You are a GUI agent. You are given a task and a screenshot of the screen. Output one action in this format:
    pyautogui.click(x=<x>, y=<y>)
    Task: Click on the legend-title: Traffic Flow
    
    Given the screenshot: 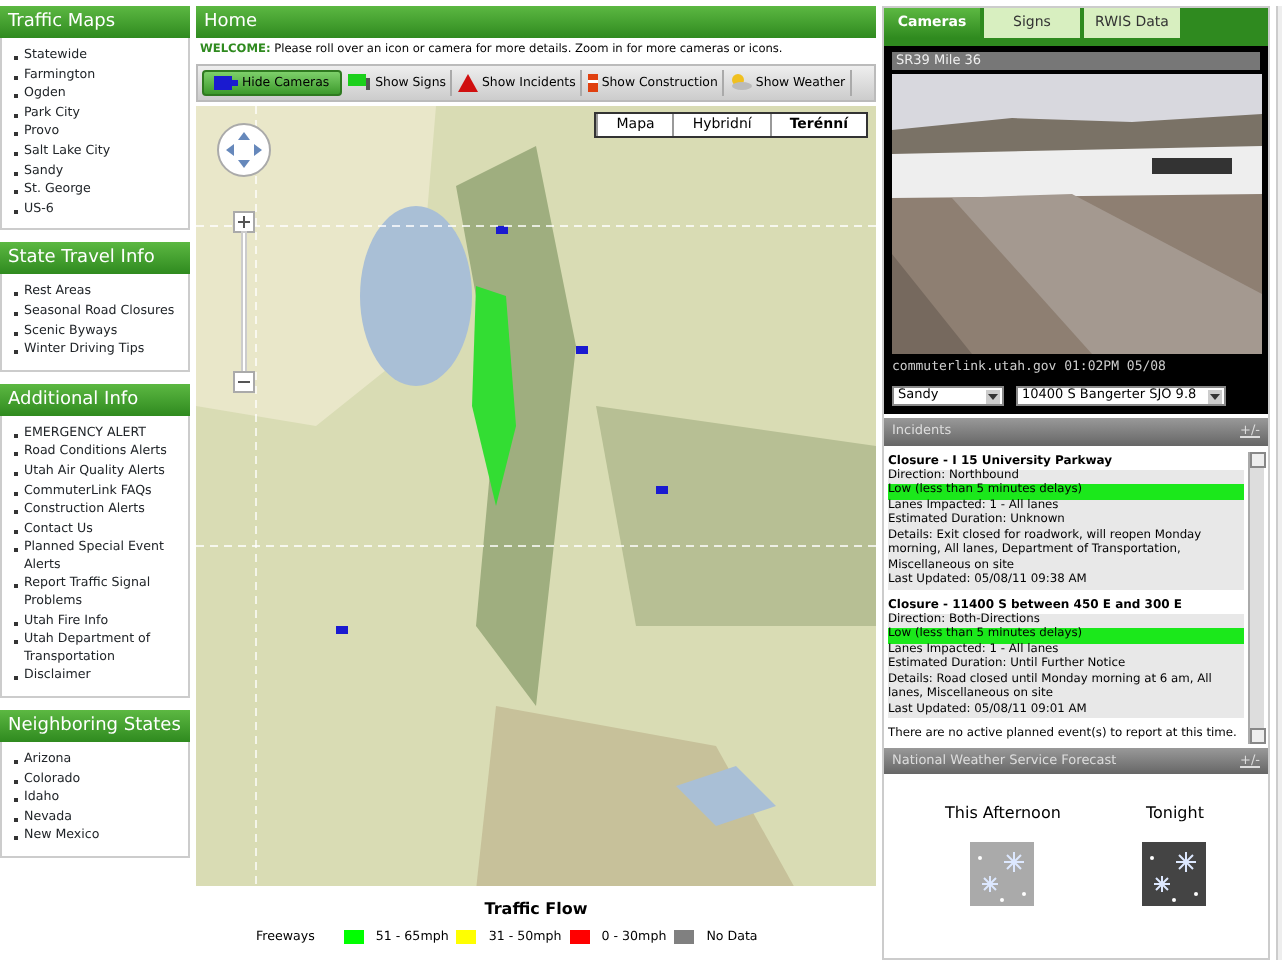 What is the action you would take?
    pyautogui.click(x=536, y=909)
    